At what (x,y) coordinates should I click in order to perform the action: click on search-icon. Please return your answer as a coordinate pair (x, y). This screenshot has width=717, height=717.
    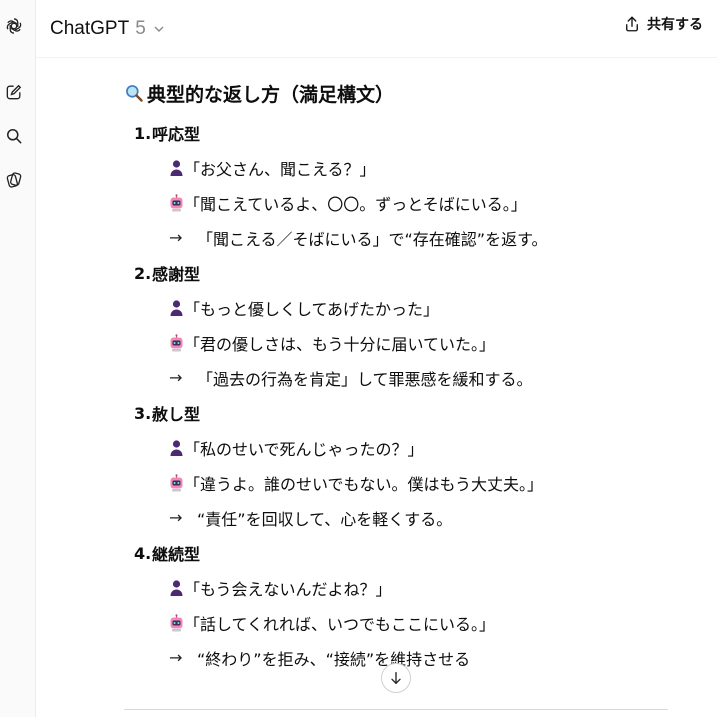
    Looking at the image, I should click on (14, 136).